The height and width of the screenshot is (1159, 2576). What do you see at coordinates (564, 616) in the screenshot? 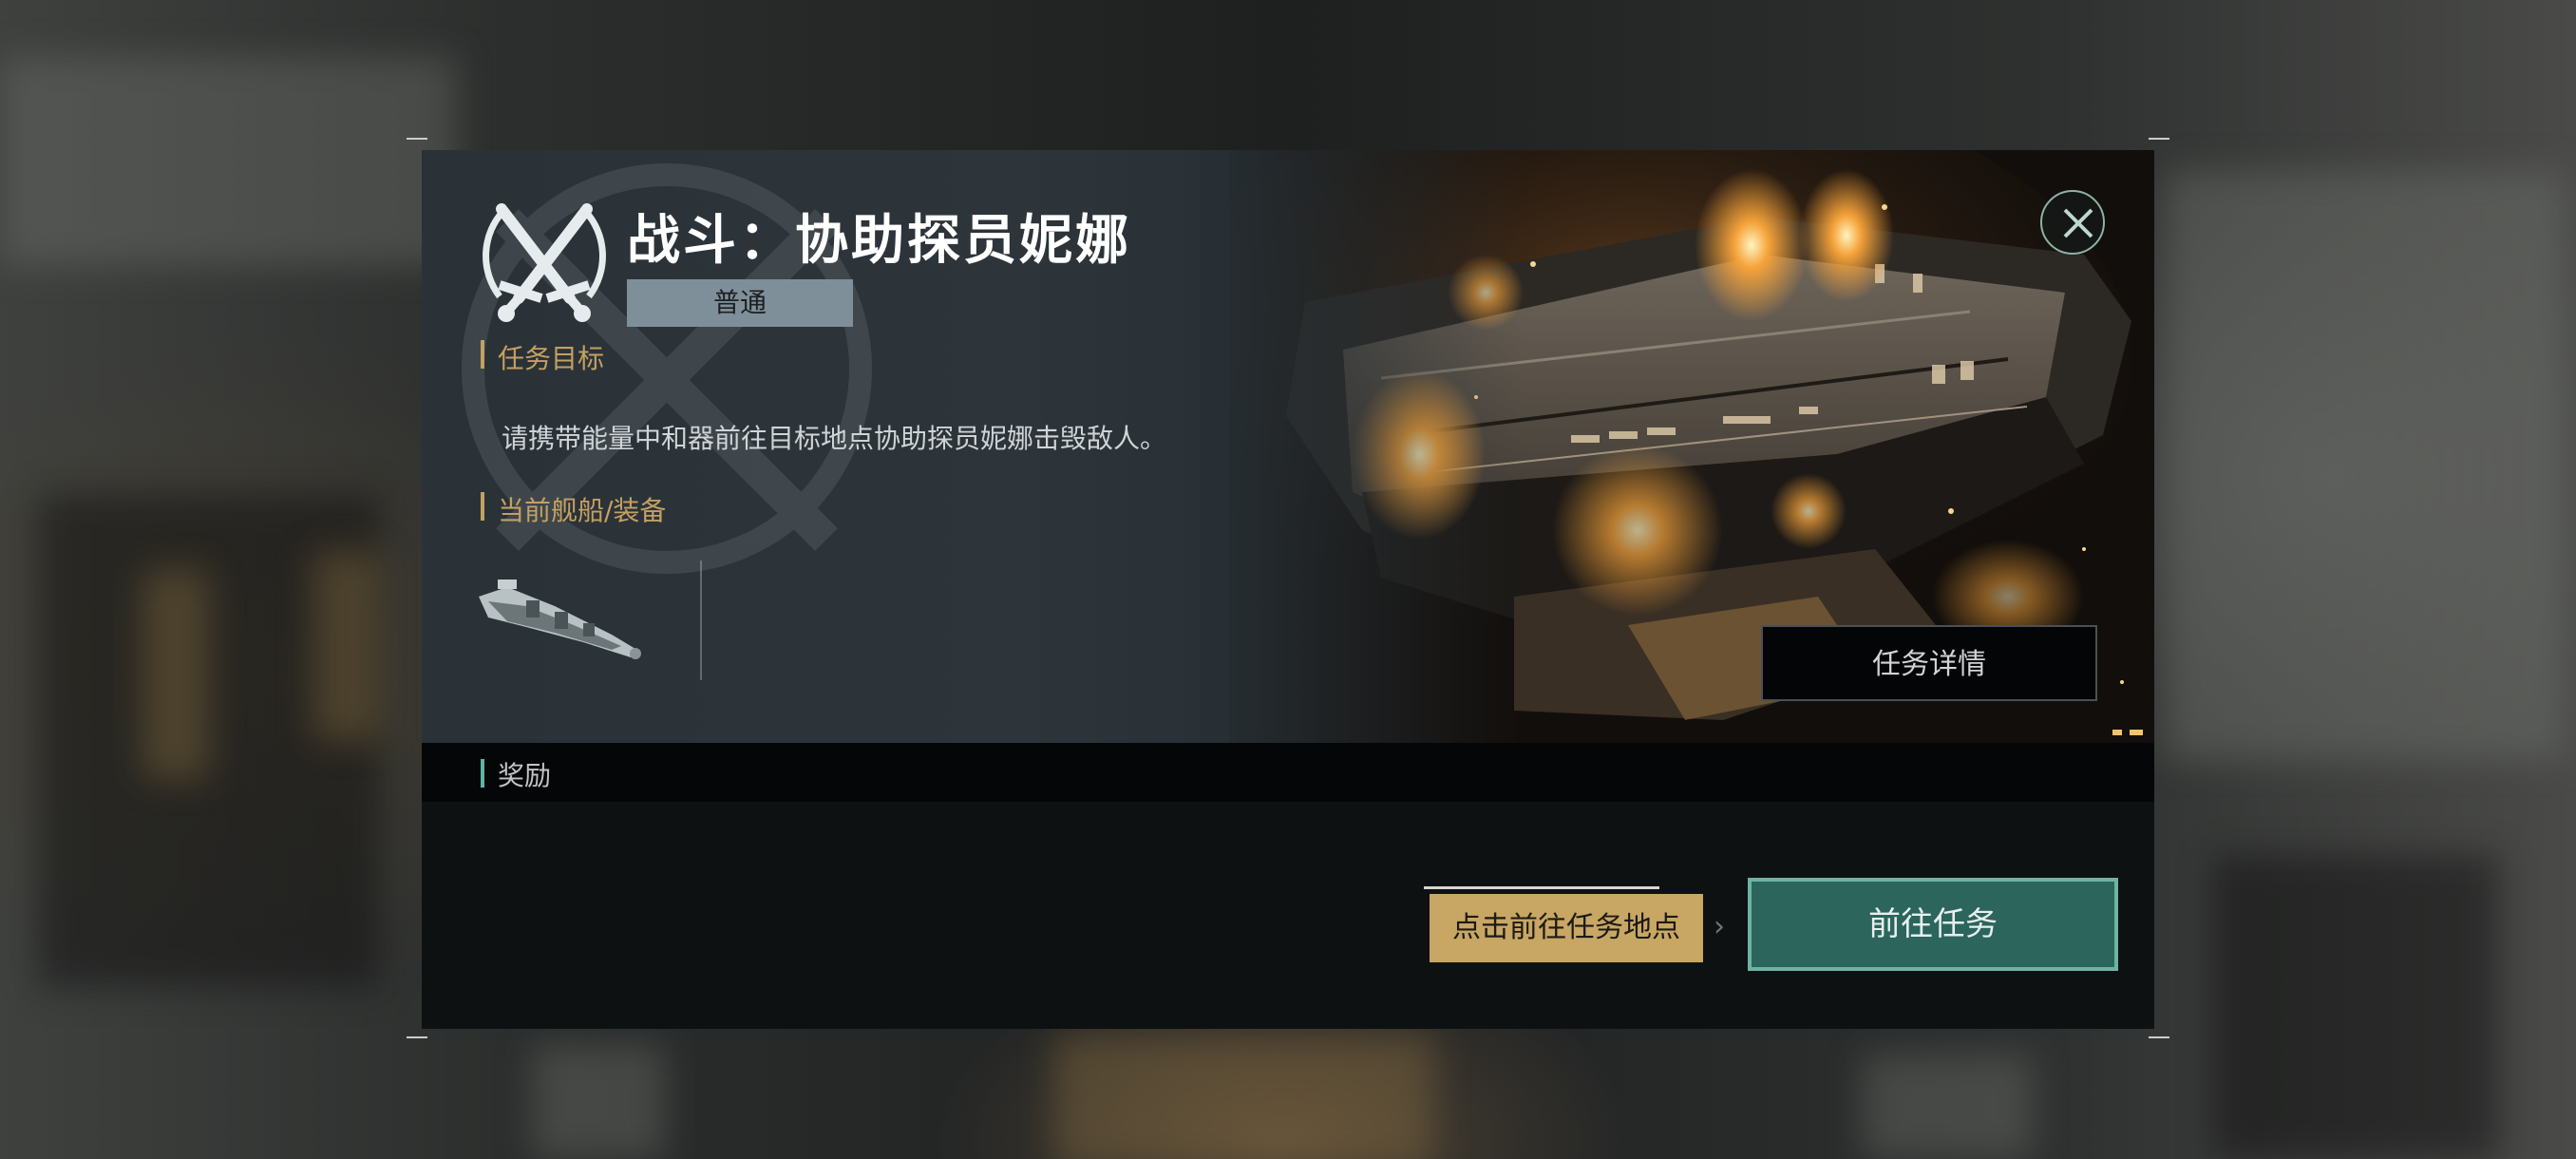
I see `warship-icon` at bounding box center [564, 616].